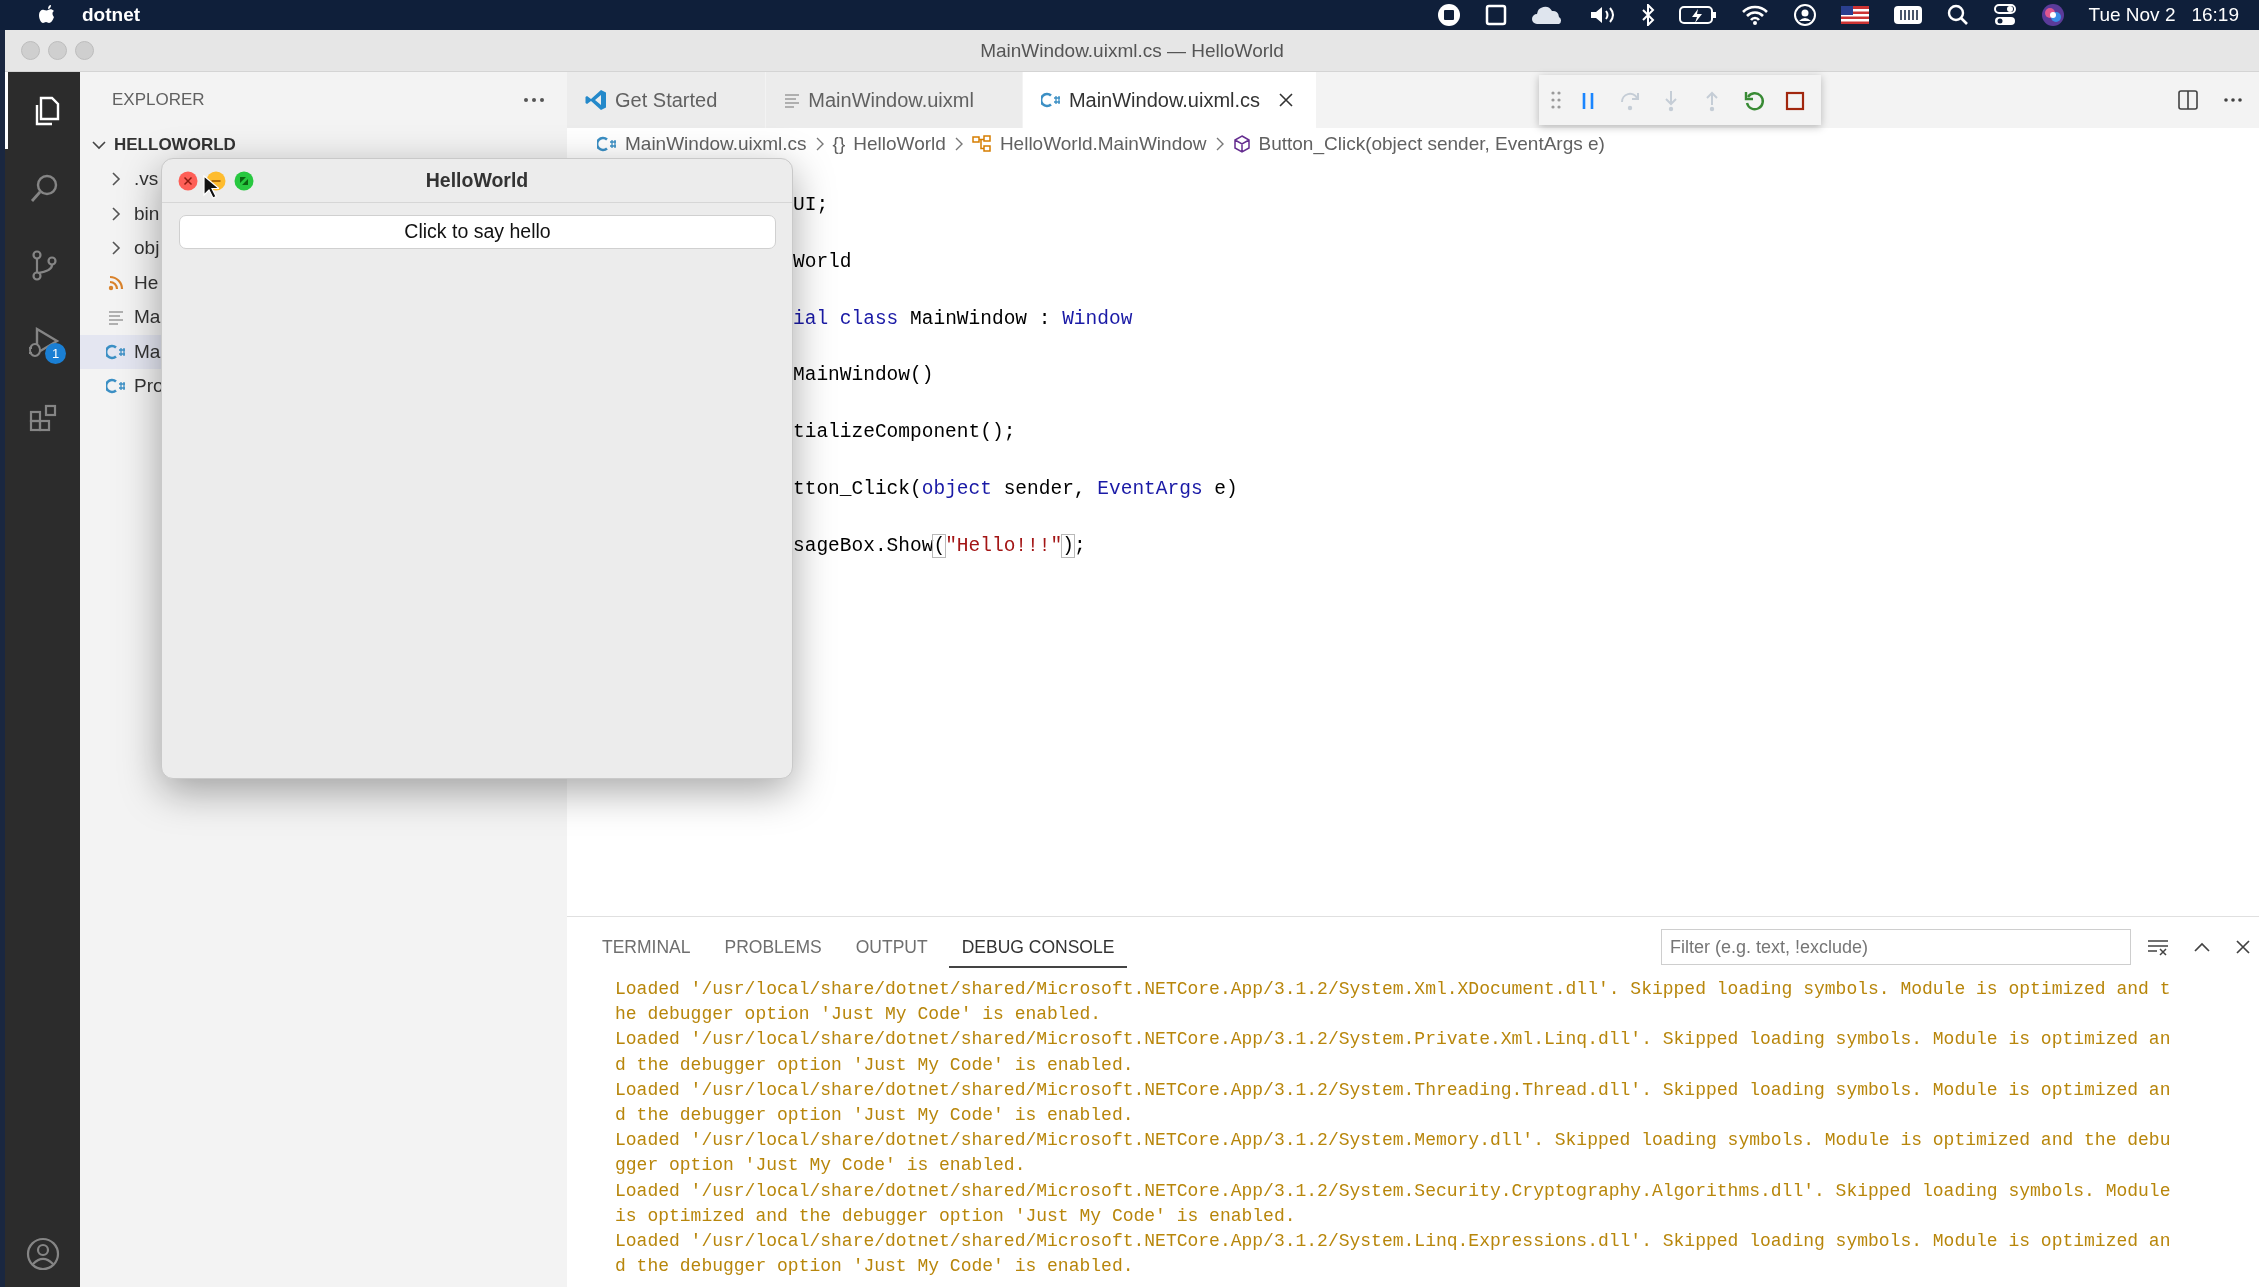 The width and height of the screenshot is (2259, 1287). I want to click on explorer-title: EXPLORER, so click(158, 100).